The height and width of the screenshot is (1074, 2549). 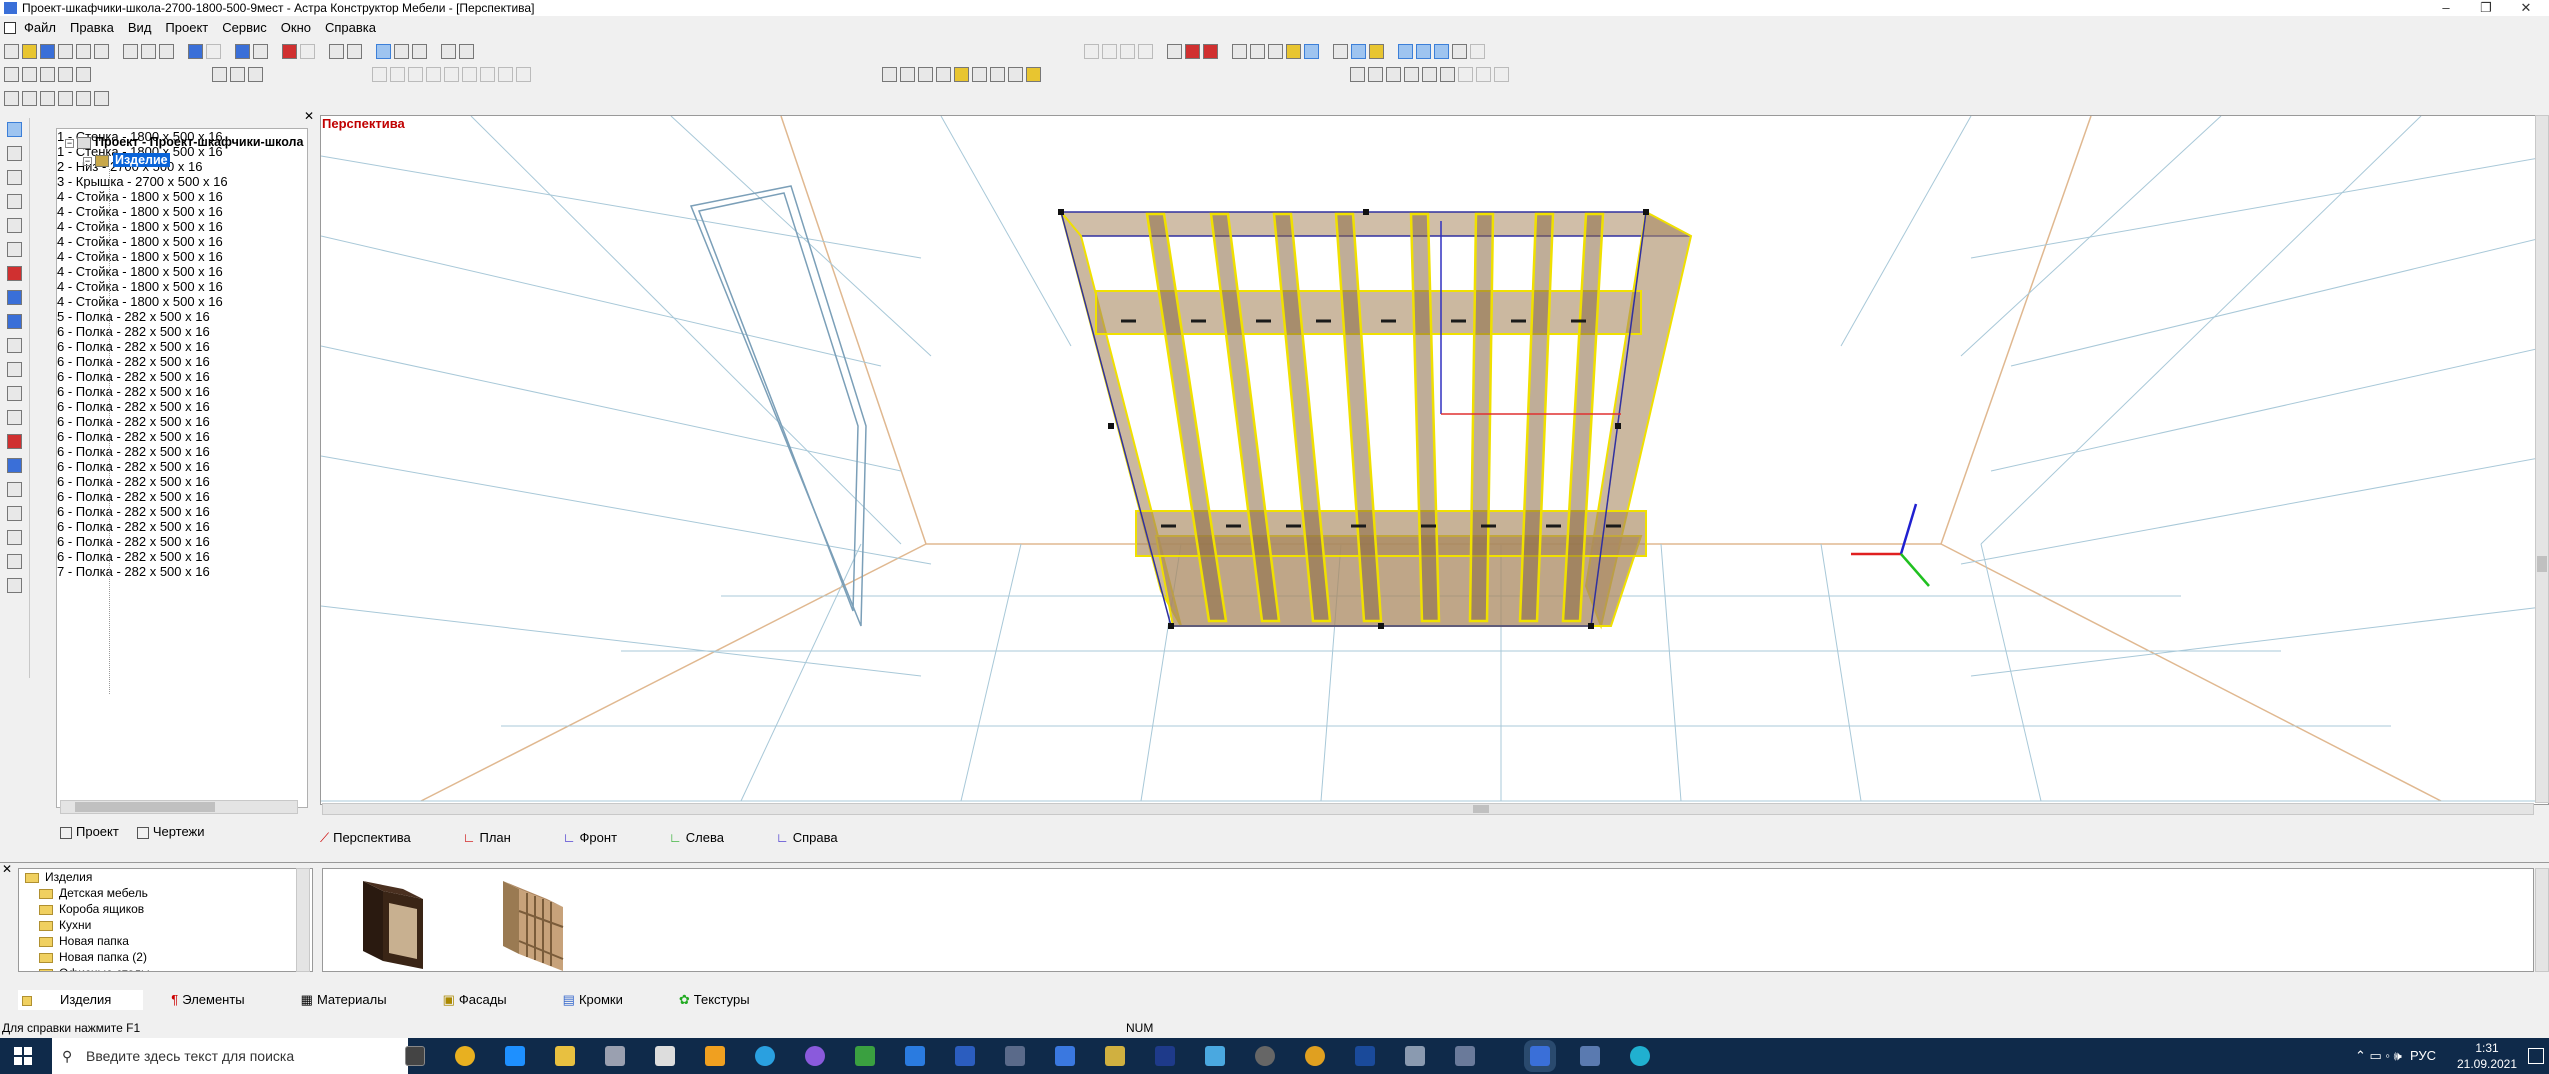 What do you see at coordinates (665, 1056) in the screenshot?
I see `app-6-icon` at bounding box center [665, 1056].